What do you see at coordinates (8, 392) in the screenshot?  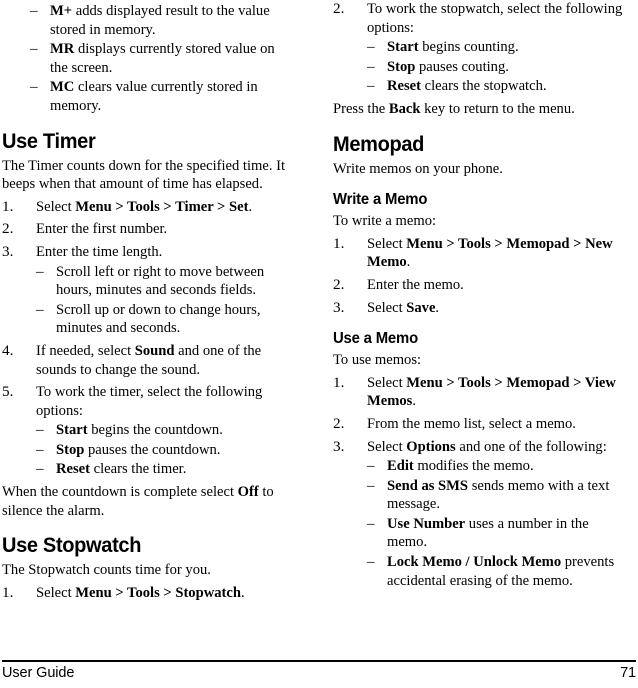 I see `step-number: 5.` at bounding box center [8, 392].